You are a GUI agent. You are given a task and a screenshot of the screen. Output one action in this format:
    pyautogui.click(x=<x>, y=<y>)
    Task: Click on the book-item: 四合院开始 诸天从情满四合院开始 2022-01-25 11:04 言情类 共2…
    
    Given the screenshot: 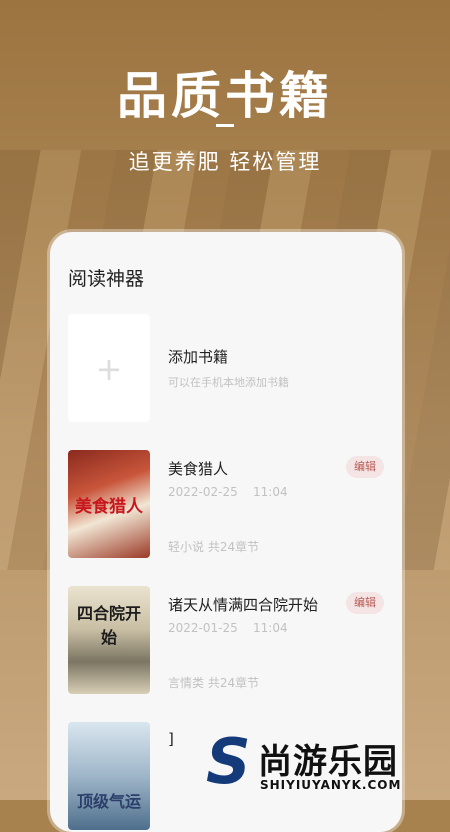 What is the action you would take?
    pyautogui.click(x=226, y=640)
    